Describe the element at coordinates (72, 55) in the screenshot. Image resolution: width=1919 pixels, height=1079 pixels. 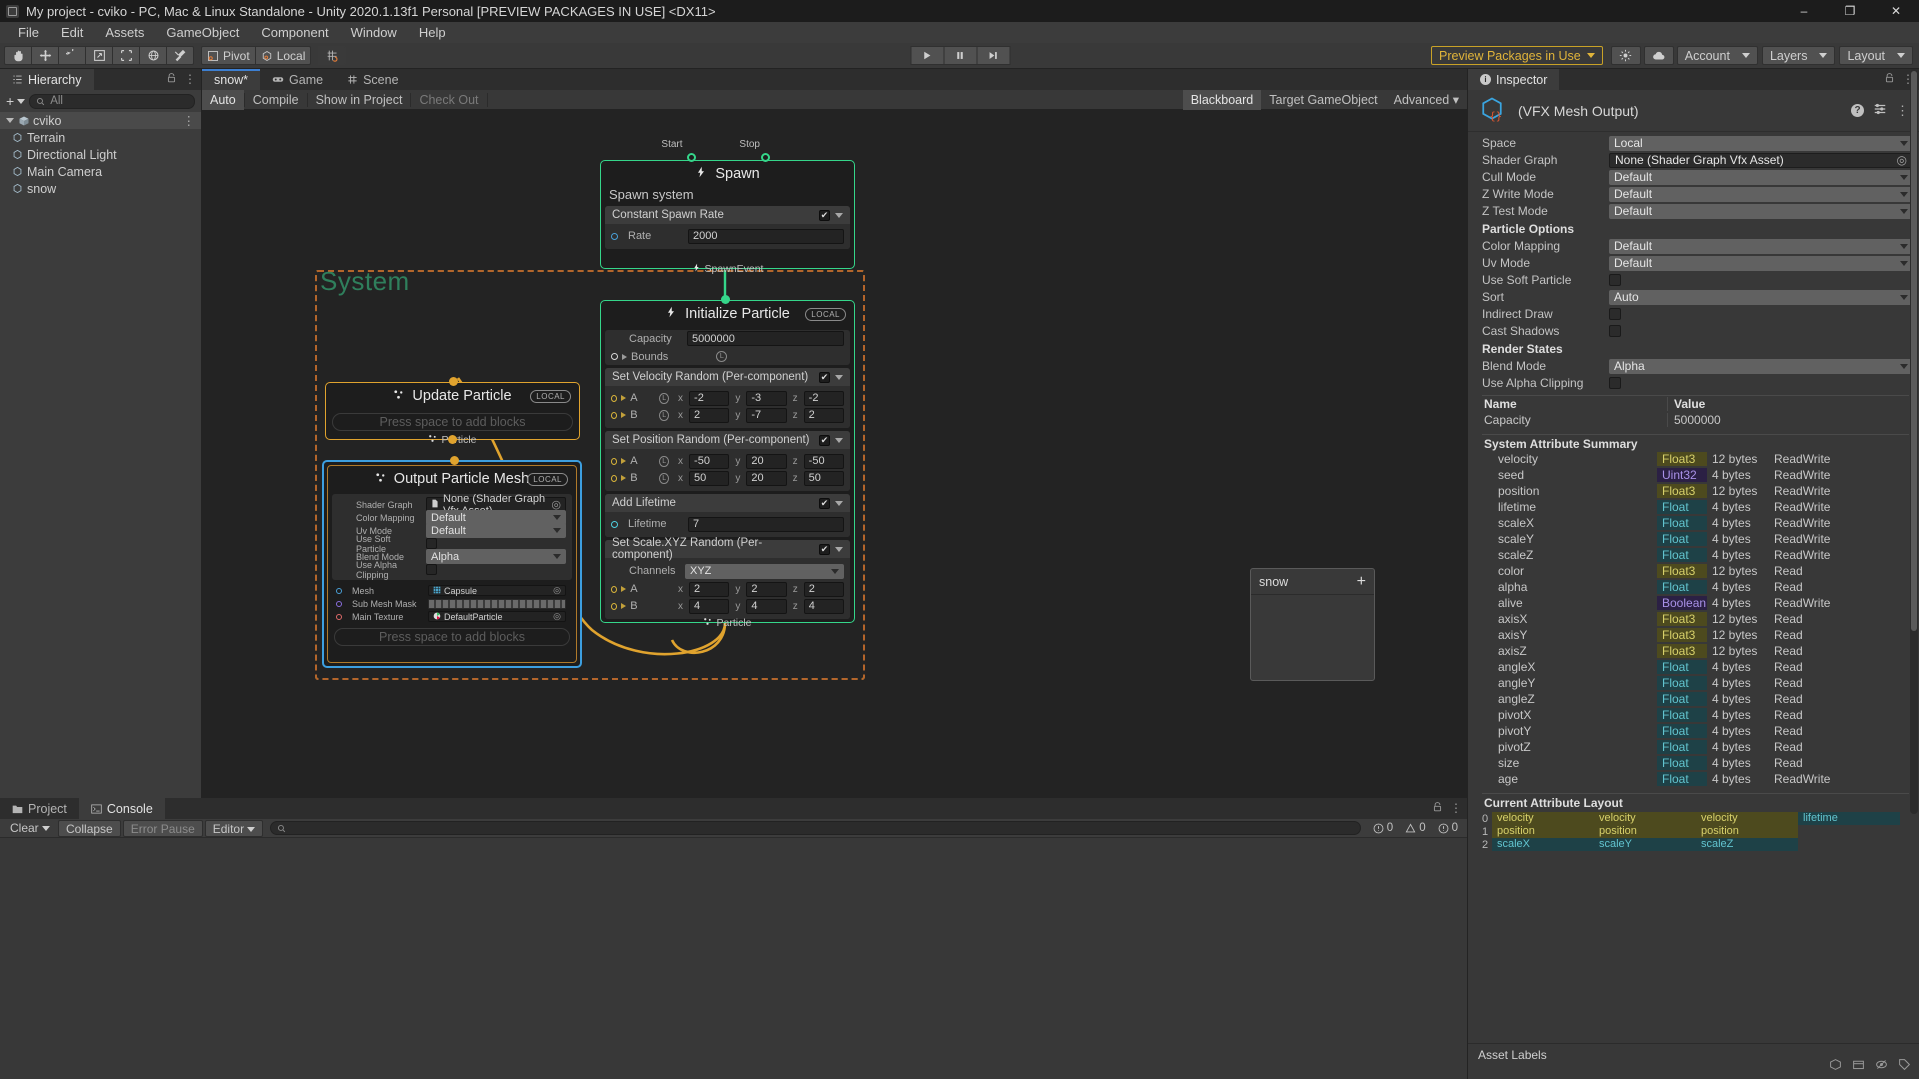
I see `rotate-icon` at that location.